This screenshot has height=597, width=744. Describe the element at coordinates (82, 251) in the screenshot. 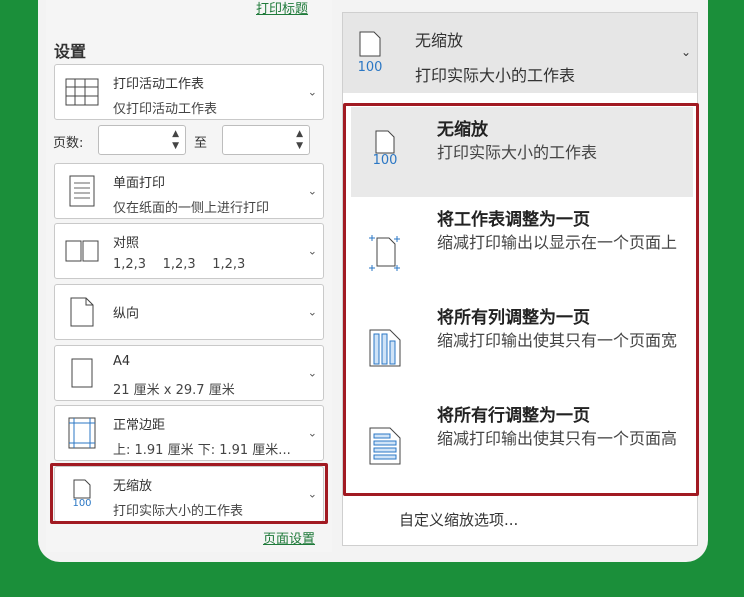

I see `collated-icon` at that location.